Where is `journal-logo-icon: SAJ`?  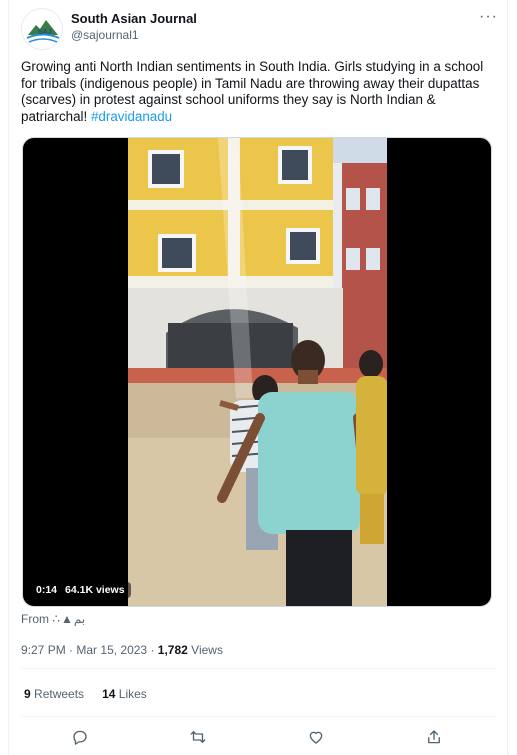
journal-logo-icon: SAJ is located at coordinates (43, 31).